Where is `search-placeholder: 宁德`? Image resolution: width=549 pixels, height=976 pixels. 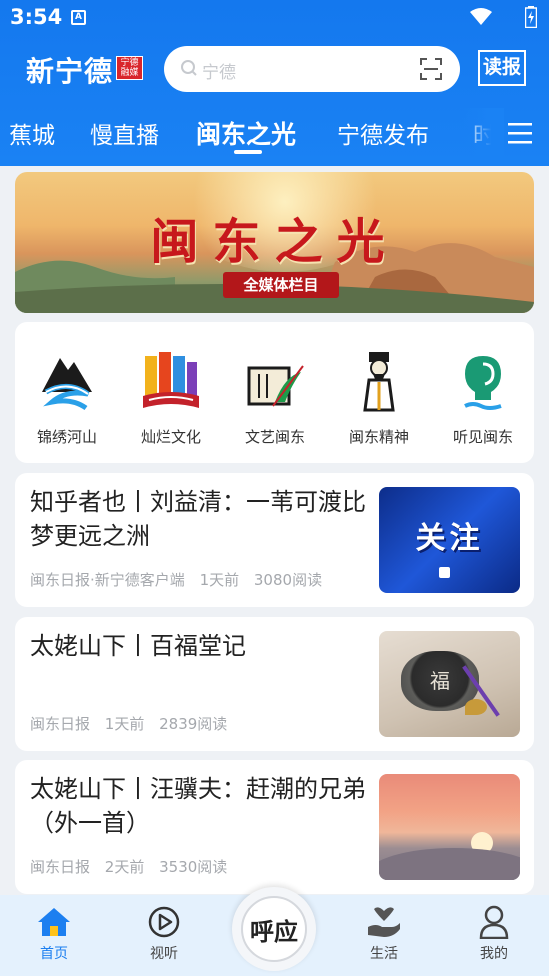
search-placeholder: 宁德 is located at coordinates (219, 73).